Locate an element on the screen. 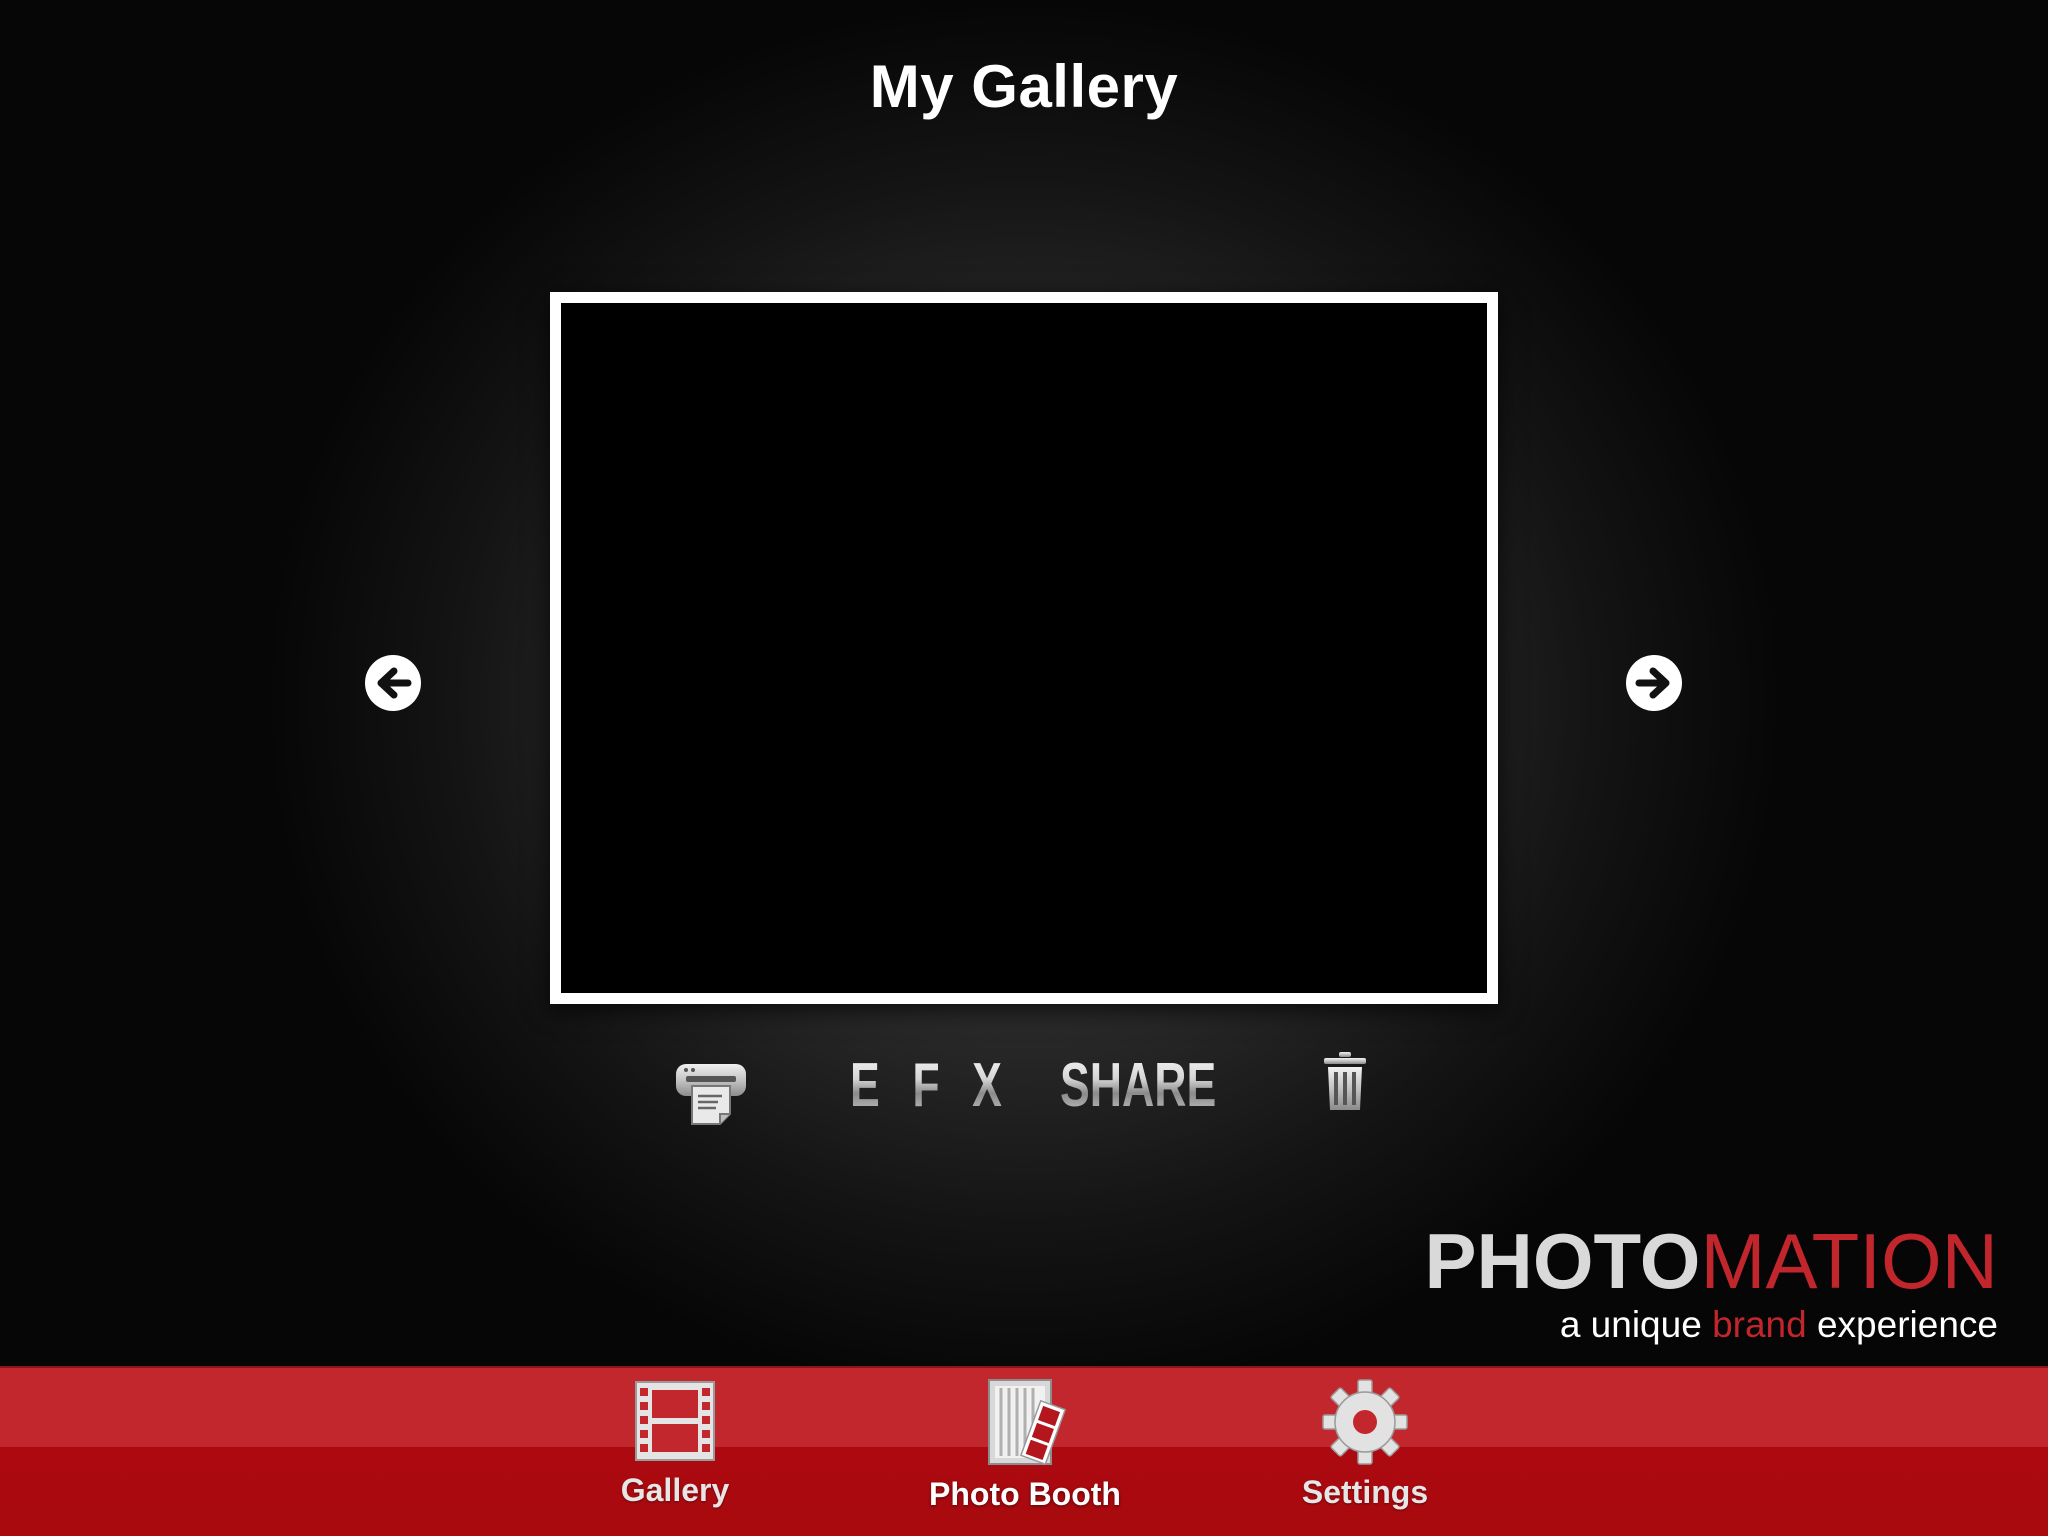 The height and width of the screenshot is (1536, 2048). print-button is located at coordinates (711, 1092).